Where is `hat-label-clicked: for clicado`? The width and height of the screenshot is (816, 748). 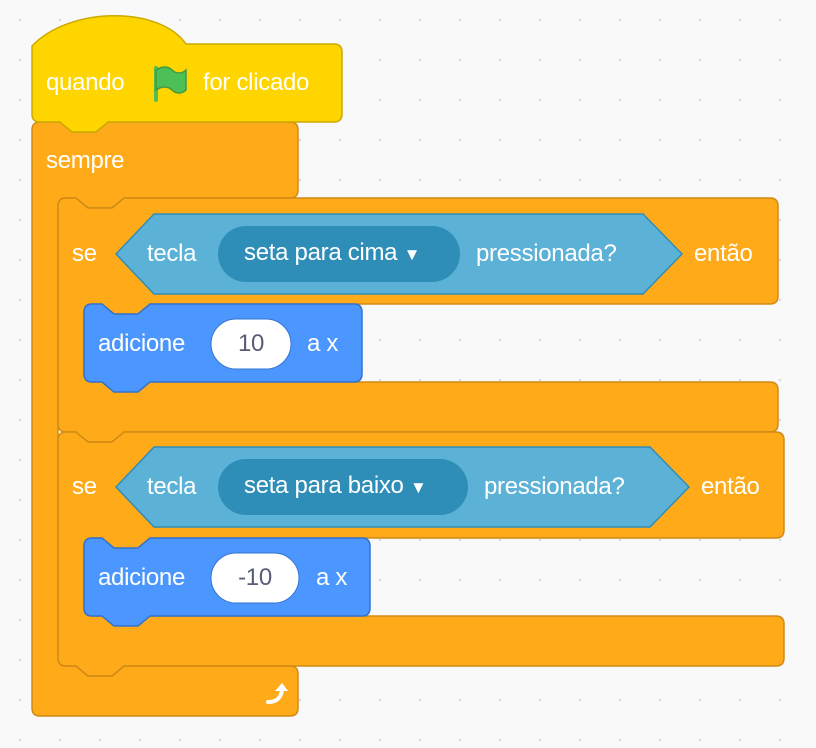
hat-label-clicked: for clicado is located at coordinates (256, 82).